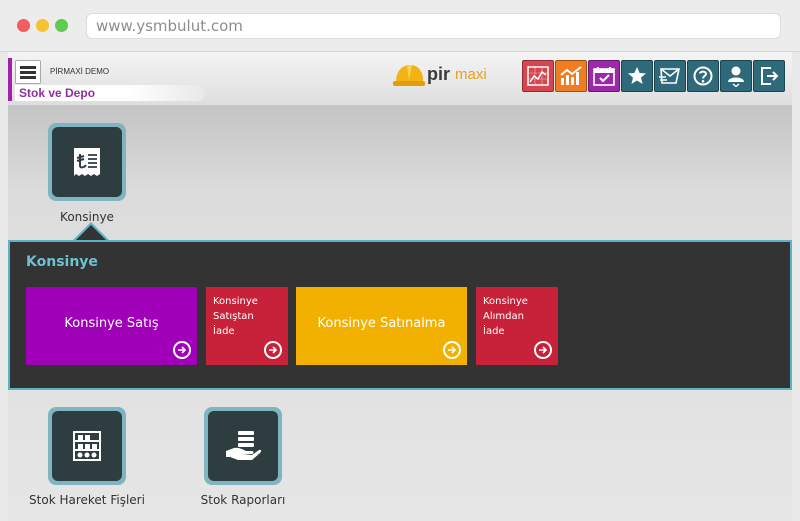 This screenshot has height=521, width=800. I want to click on star-icon, so click(637, 75).